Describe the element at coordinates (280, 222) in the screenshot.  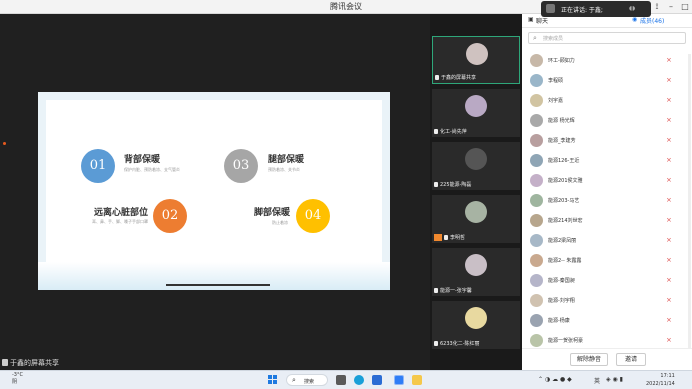
I see `slide-item-subtitle: 防止着凉` at that location.